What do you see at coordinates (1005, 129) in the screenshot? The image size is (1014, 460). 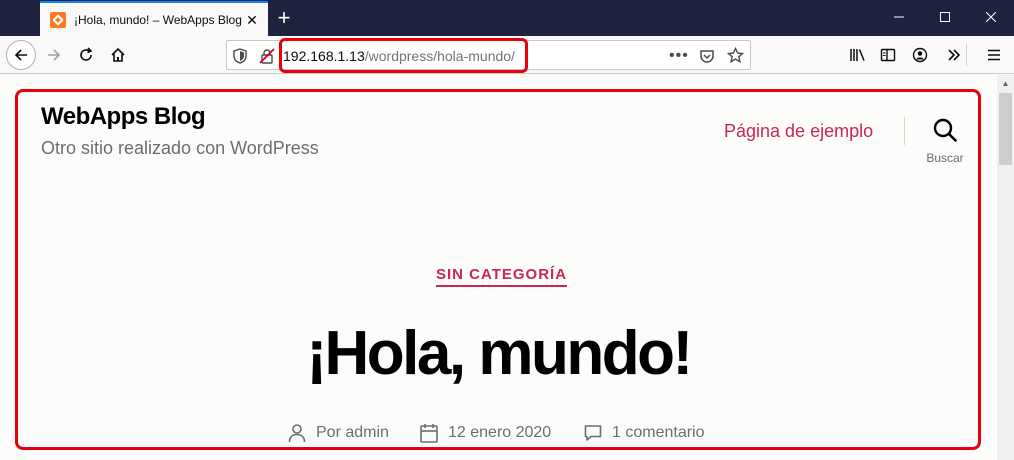 I see `scroll-thumb` at bounding box center [1005, 129].